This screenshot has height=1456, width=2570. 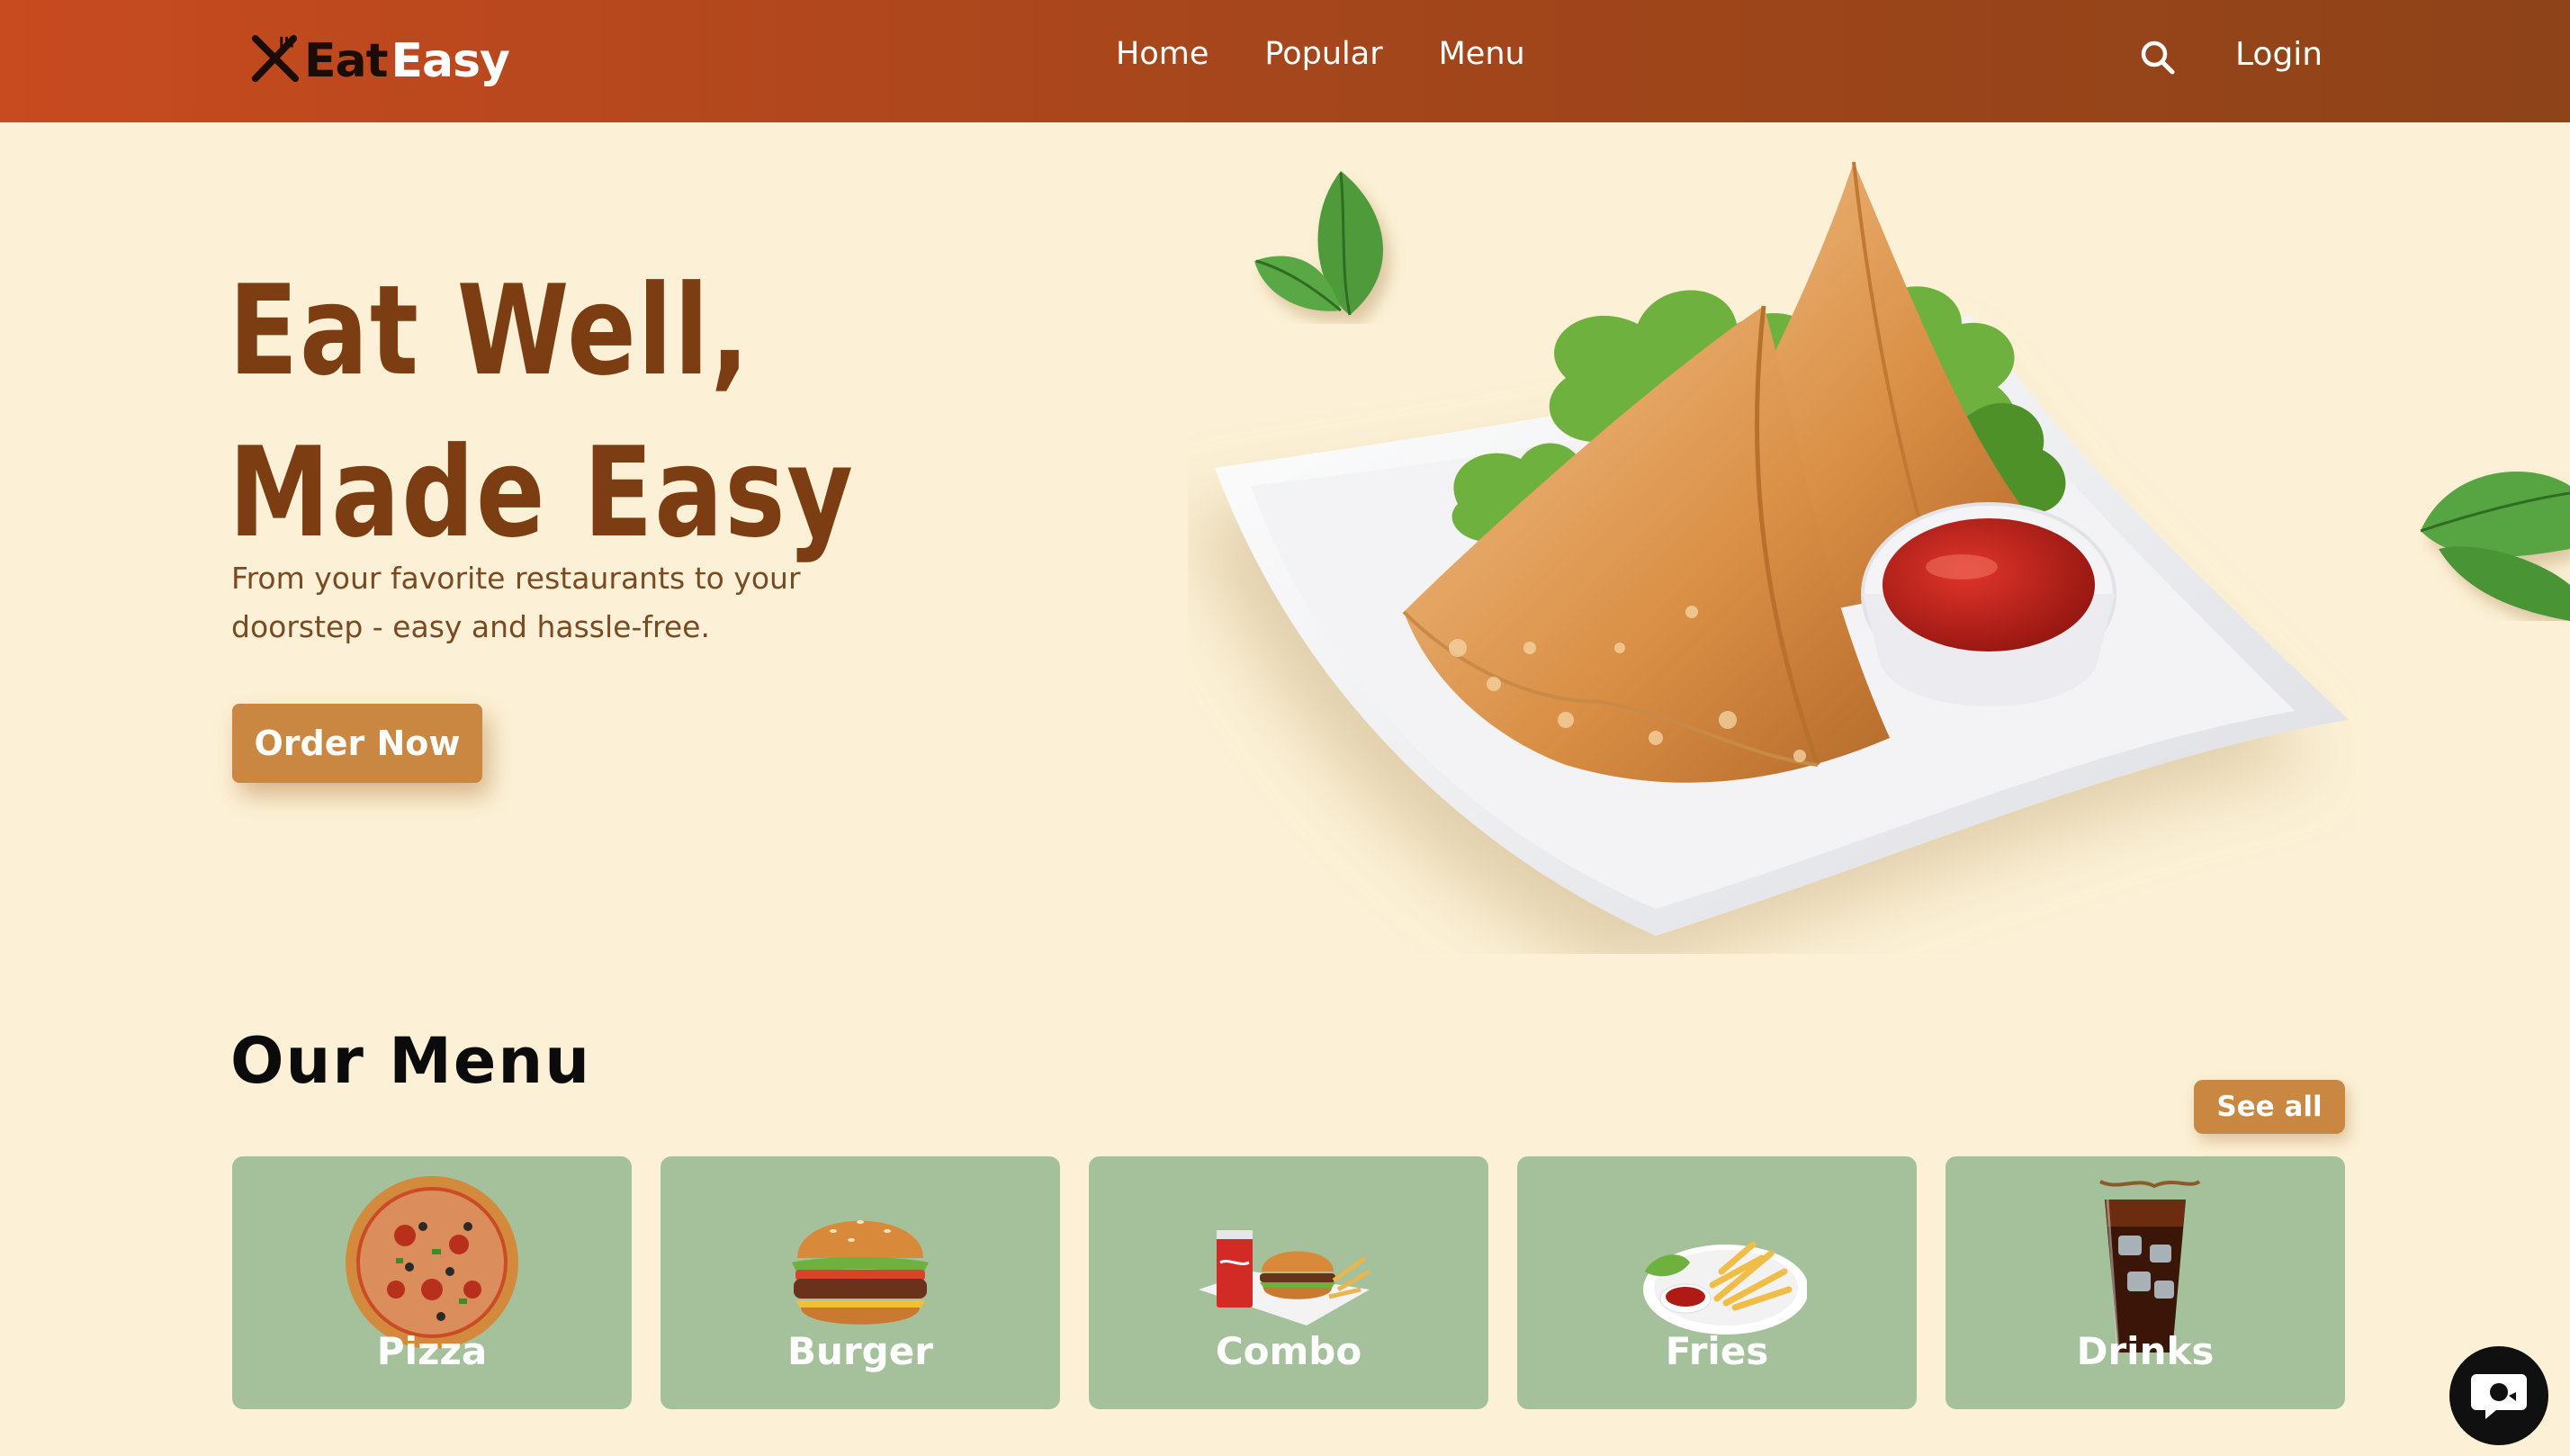 I want to click on menu-card-label: Pizza, so click(x=432, y=1351).